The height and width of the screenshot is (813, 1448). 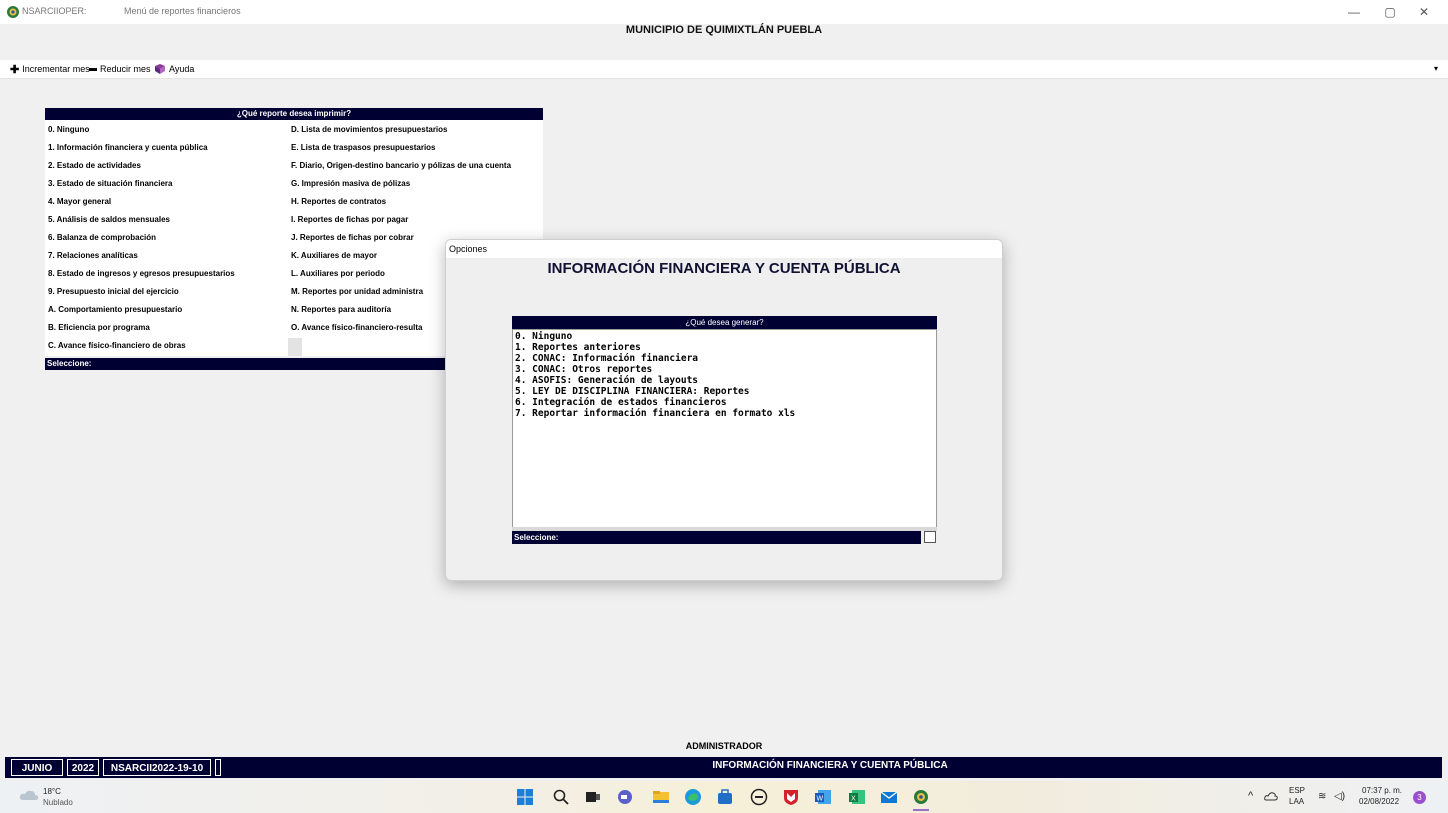 I want to click on store-icon, so click(x=725, y=797).